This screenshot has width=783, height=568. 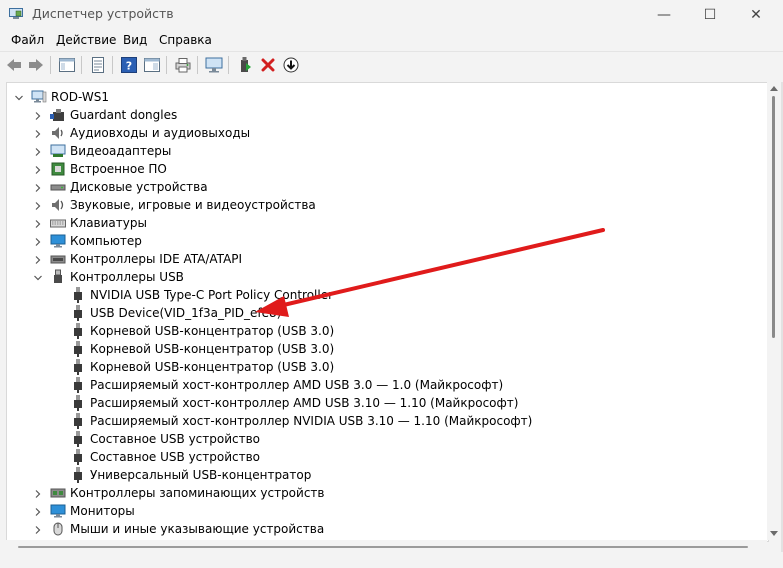 I want to click on horizontal-scrollbar, so click(x=386, y=547).